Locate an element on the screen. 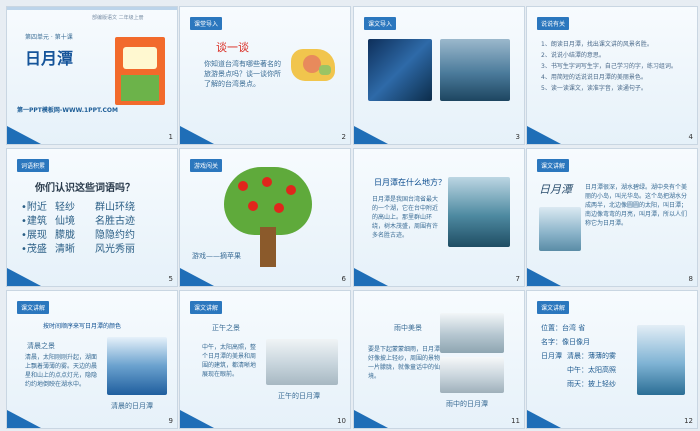 The height and width of the screenshot is (431, 700). slide-tag: 说说有关 is located at coordinates (553, 23).